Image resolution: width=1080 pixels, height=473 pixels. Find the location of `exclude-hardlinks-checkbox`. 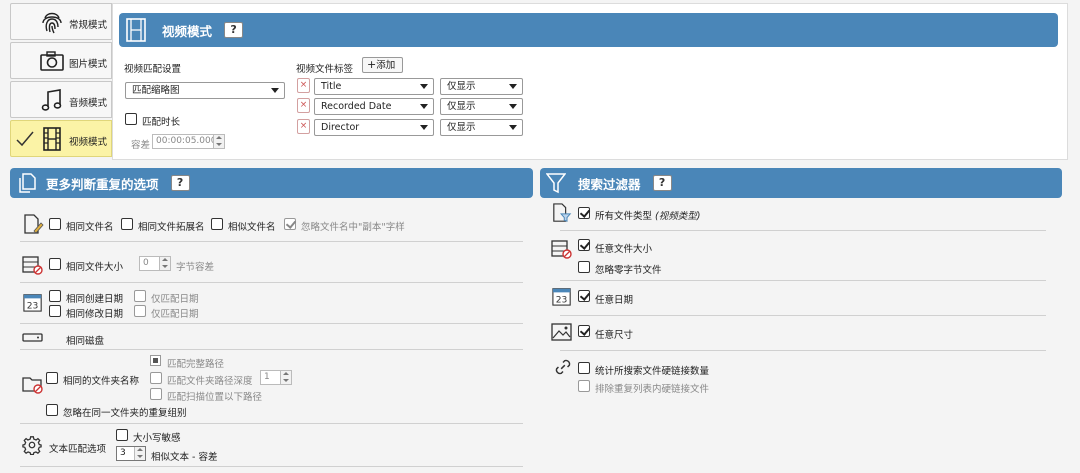

exclude-hardlinks-checkbox is located at coordinates (584, 386).